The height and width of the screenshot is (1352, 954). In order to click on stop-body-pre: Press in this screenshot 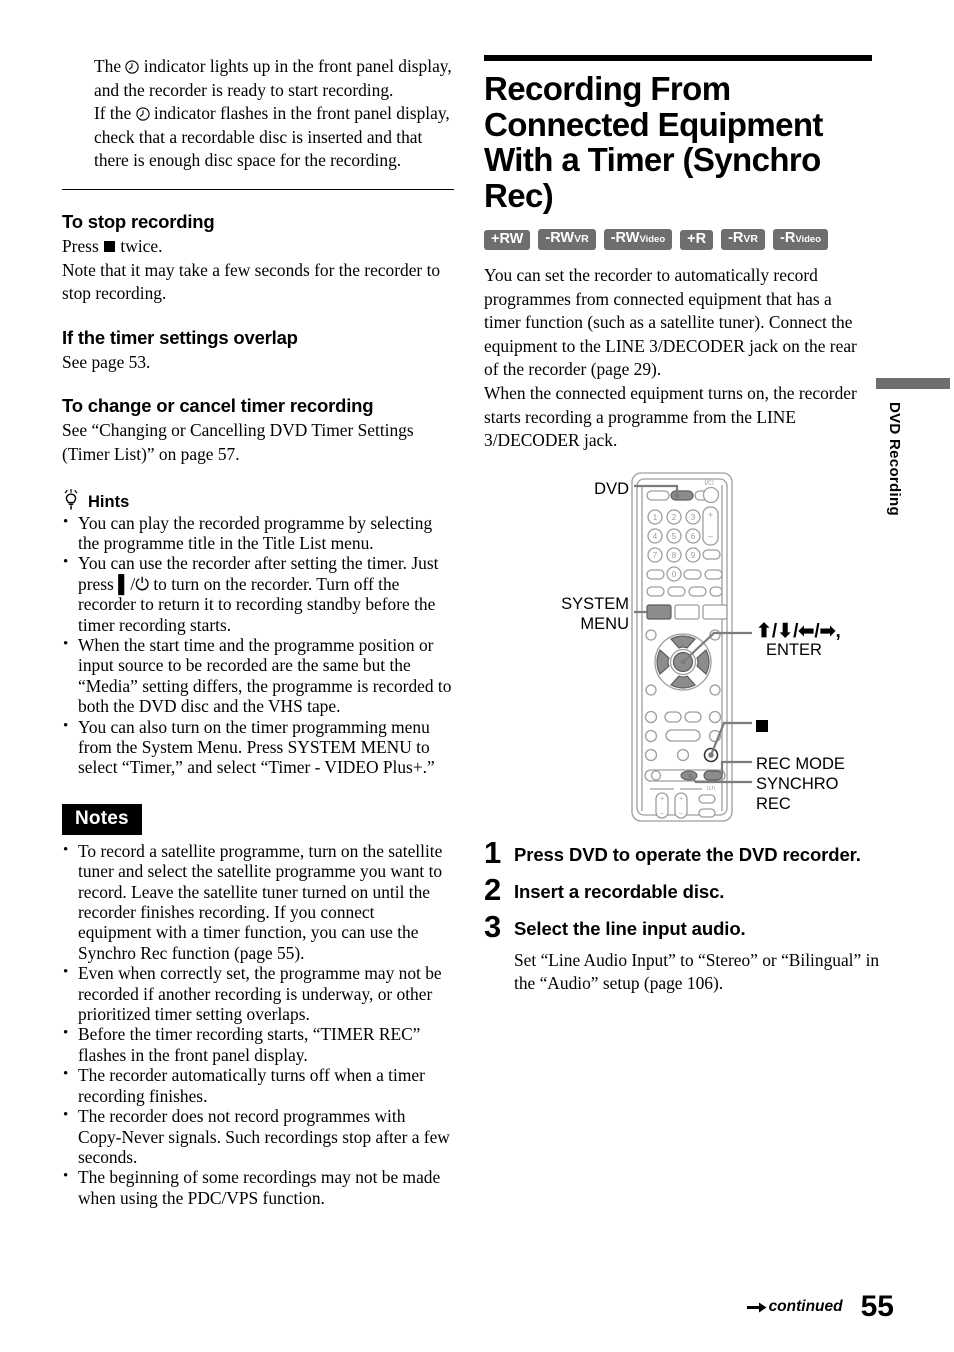, I will do `click(83, 245)`.